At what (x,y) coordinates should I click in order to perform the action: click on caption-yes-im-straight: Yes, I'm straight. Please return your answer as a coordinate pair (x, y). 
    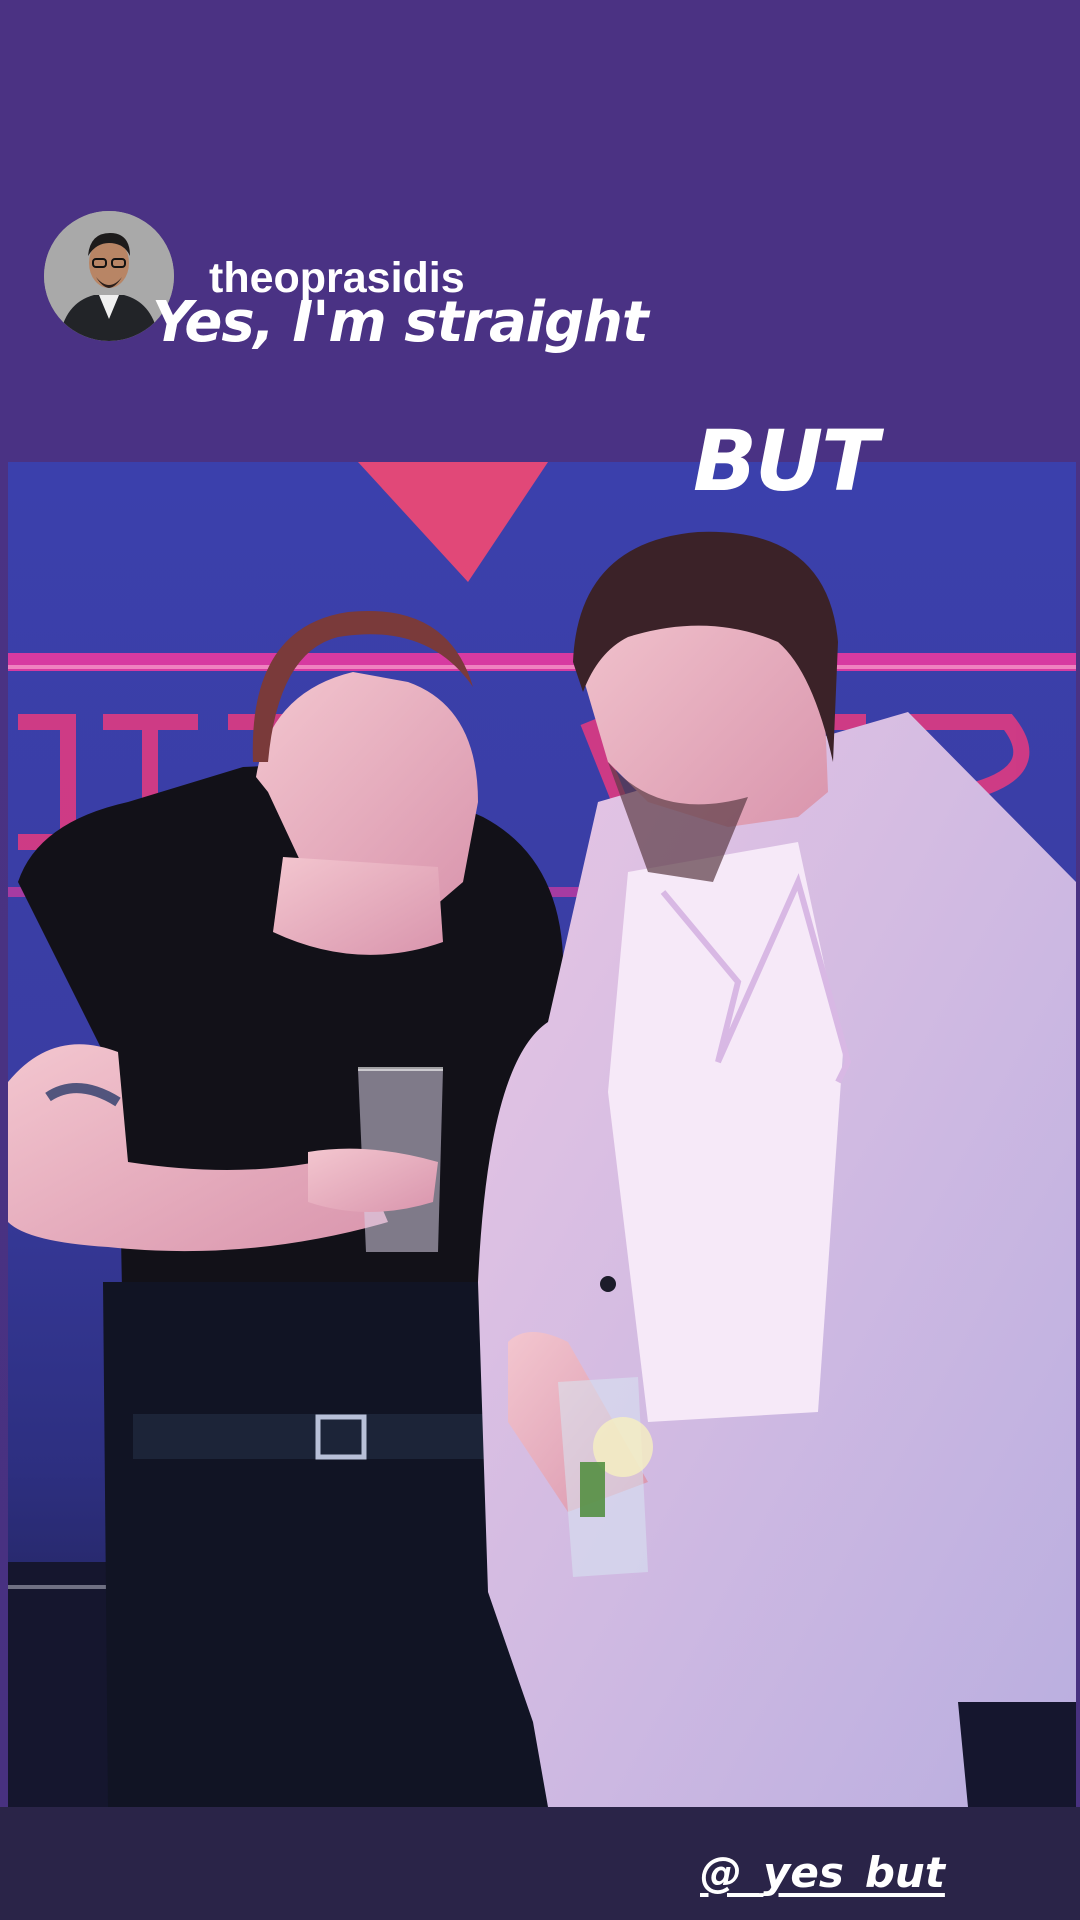
    Looking at the image, I should click on (400, 322).